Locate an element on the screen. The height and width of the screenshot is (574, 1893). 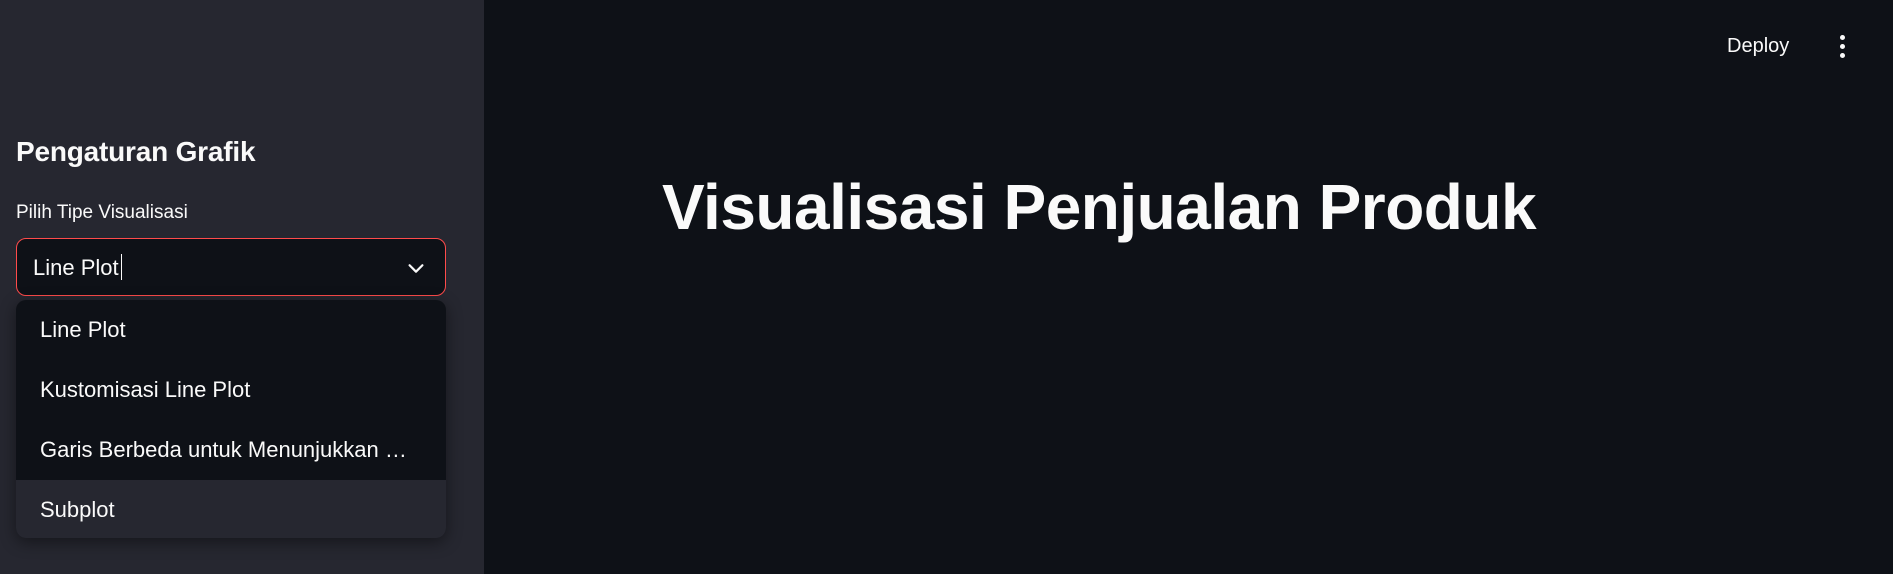
vertical-dots-icon is located at coordinates (1842, 37).